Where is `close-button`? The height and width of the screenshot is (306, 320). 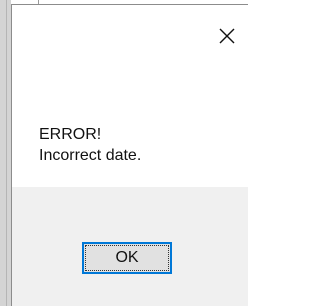
close-button is located at coordinates (227, 36).